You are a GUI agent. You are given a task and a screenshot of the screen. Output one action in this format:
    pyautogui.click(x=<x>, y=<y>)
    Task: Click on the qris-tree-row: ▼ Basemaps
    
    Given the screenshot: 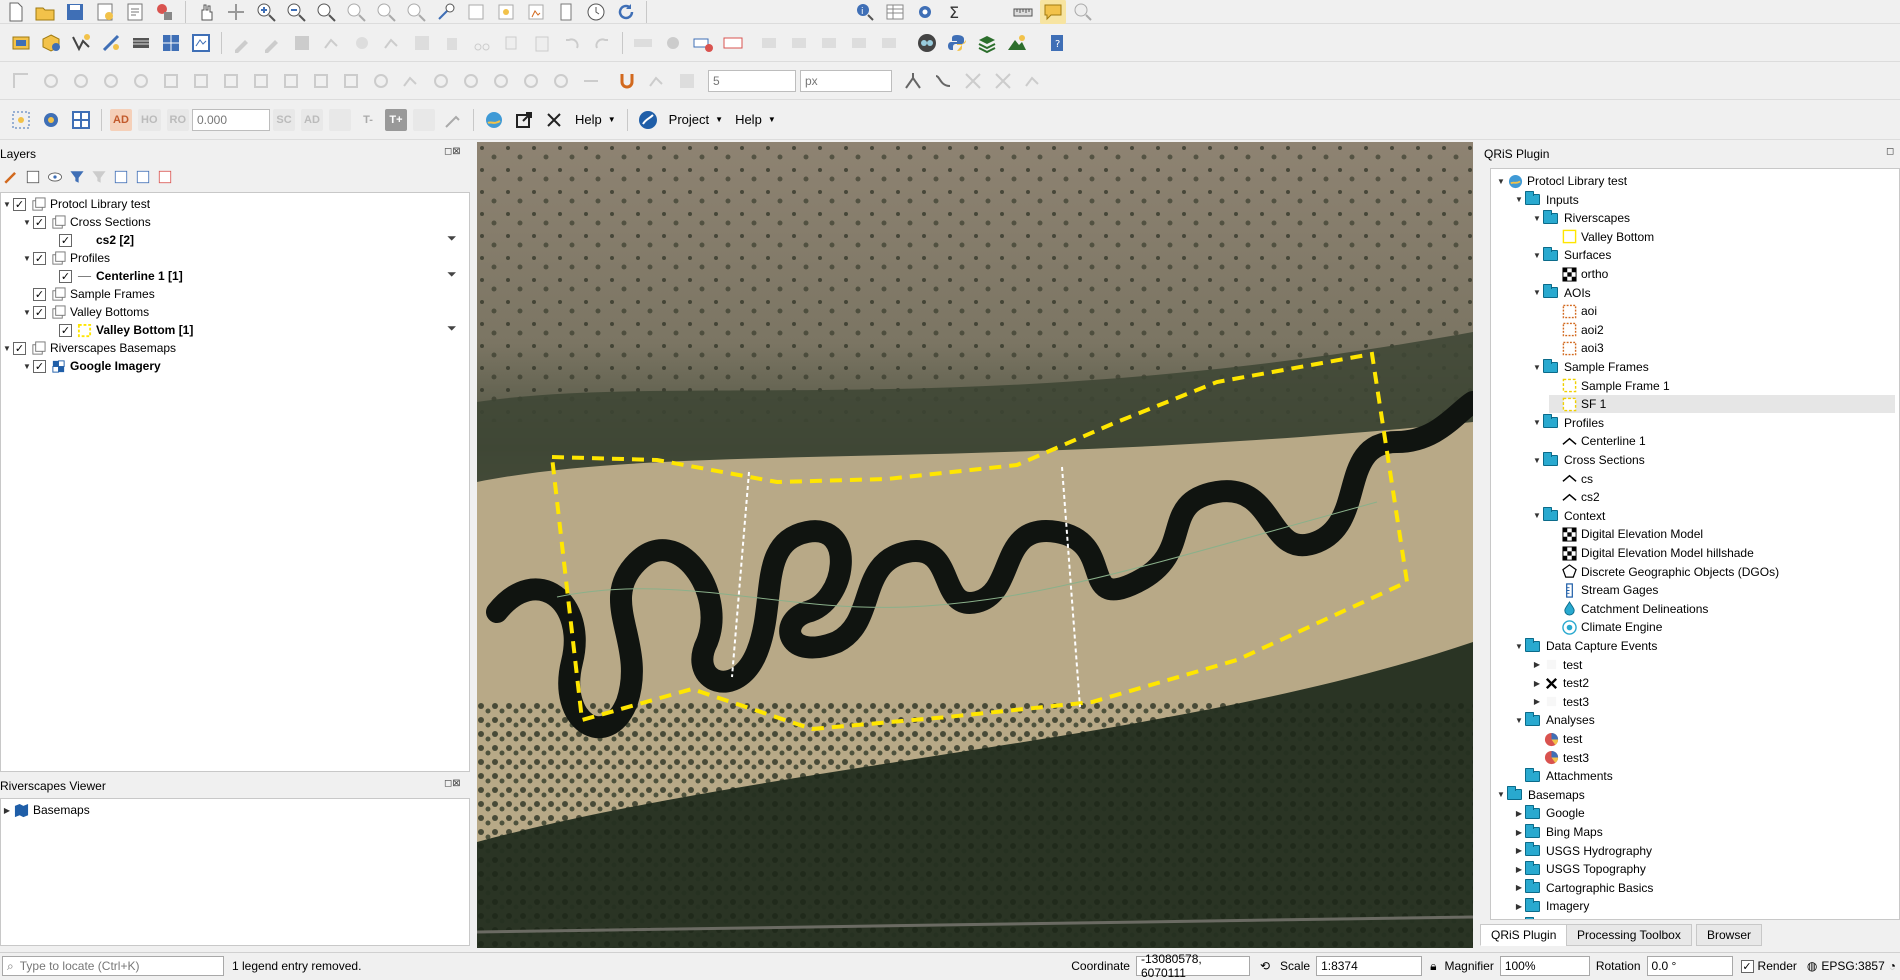 What is the action you would take?
    pyautogui.click(x=1540, y=795)
    